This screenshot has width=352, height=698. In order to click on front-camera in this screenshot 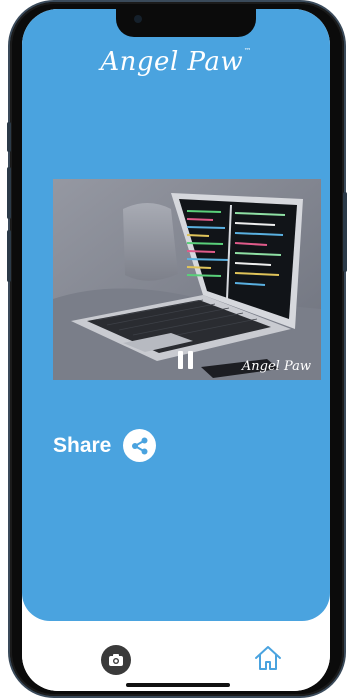, I will do `click(138, 19)`.